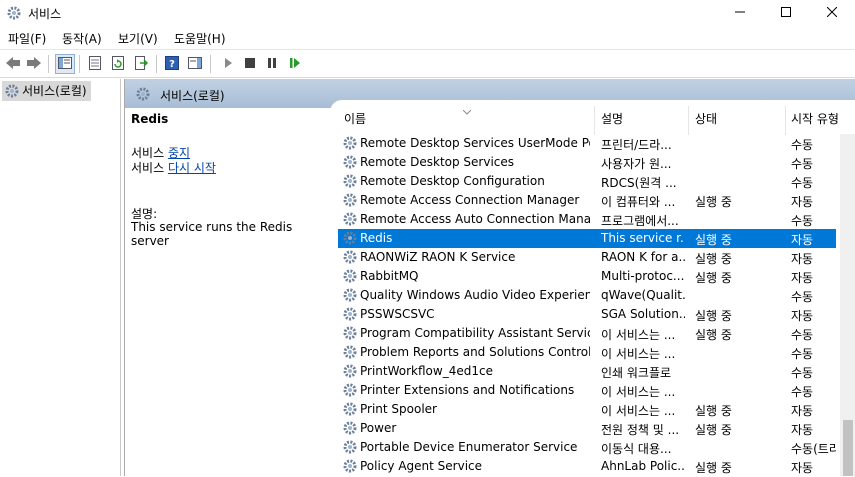  What do you see at coordinates (452, 181) in the screenshot?
I see `service-name-cell: Remote Desktop Configuration` at bounding box center [452, 181].